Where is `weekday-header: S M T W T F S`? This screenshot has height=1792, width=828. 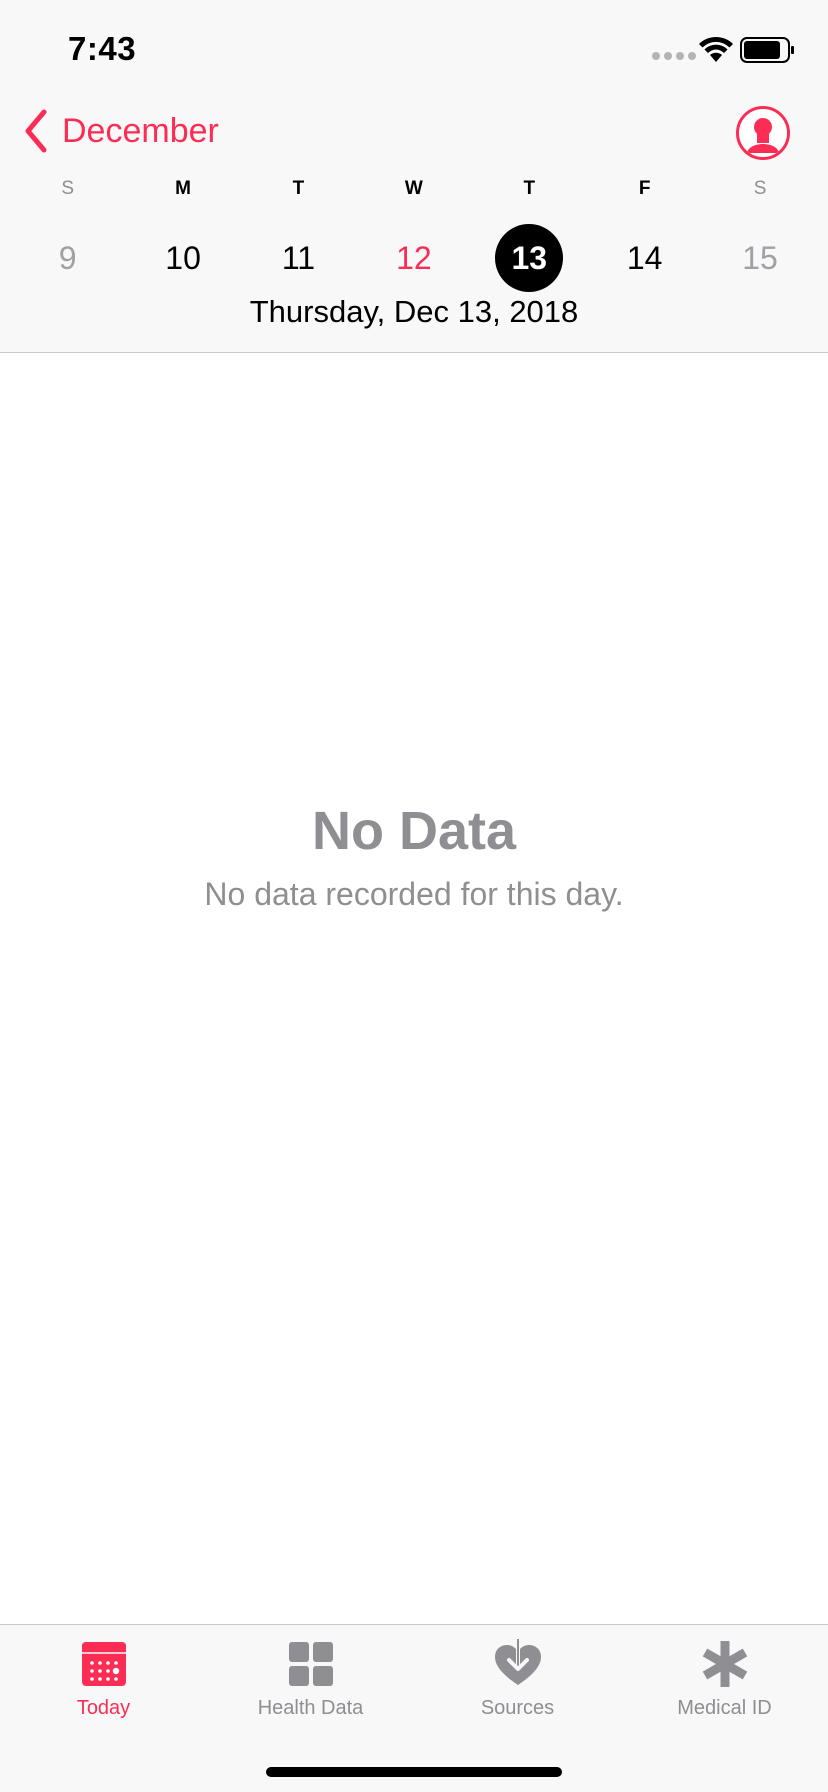
weekday-header: S M T W T F S is located at coordinates (414, 189).